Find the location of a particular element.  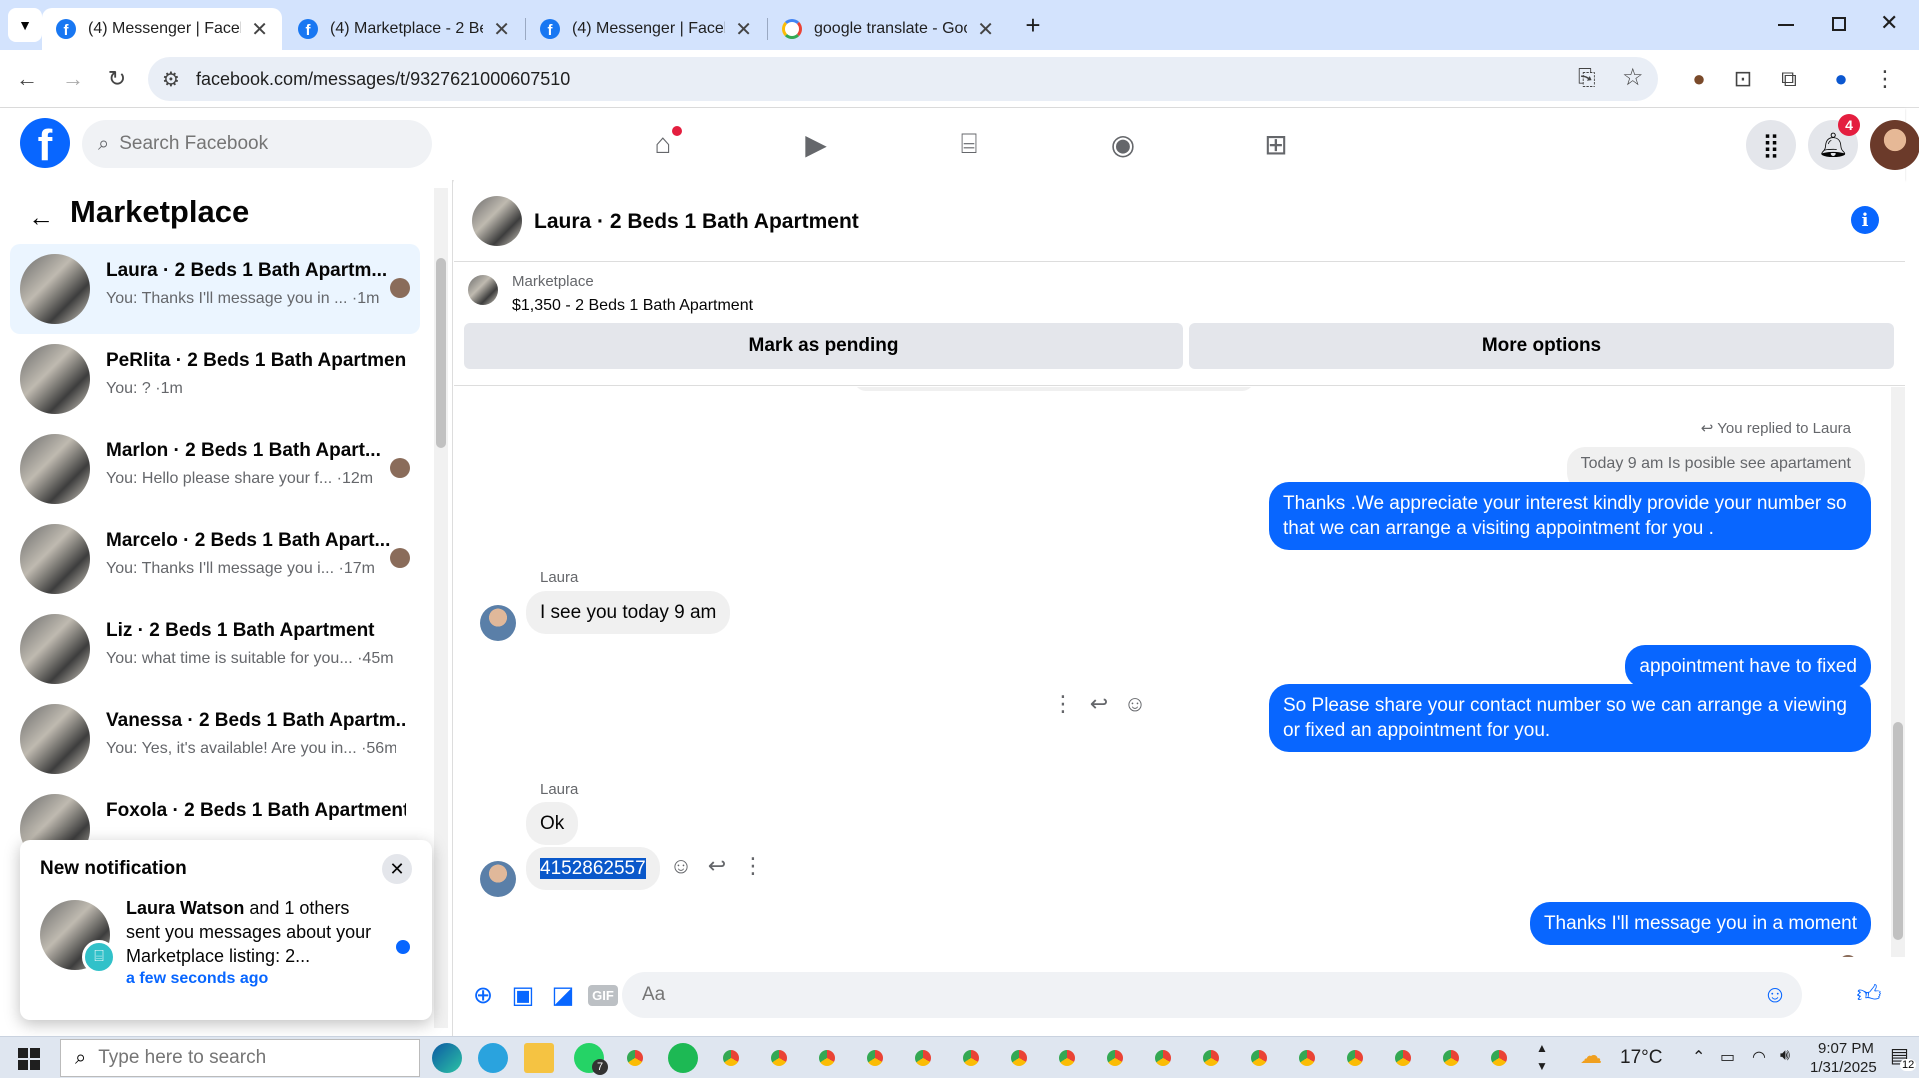

chat-title: Laura · 2 Beds 1 Bath Apartment is located at coordinates (696, 222).